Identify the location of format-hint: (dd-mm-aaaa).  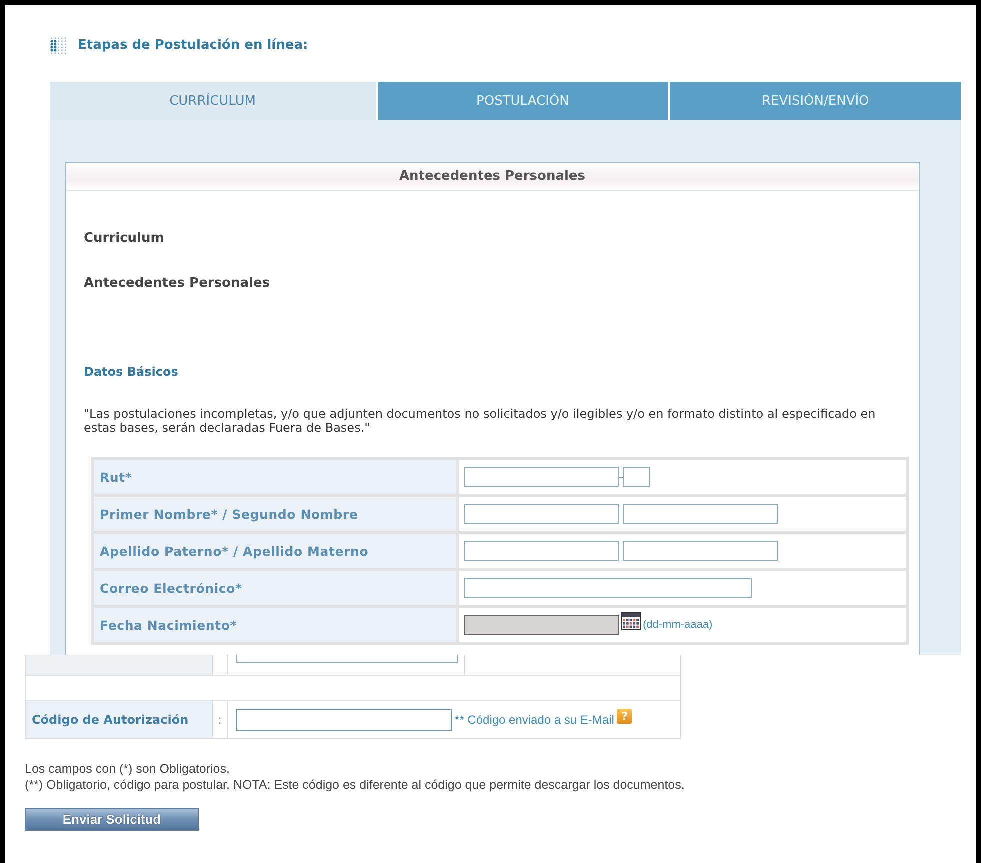
(678, 625).